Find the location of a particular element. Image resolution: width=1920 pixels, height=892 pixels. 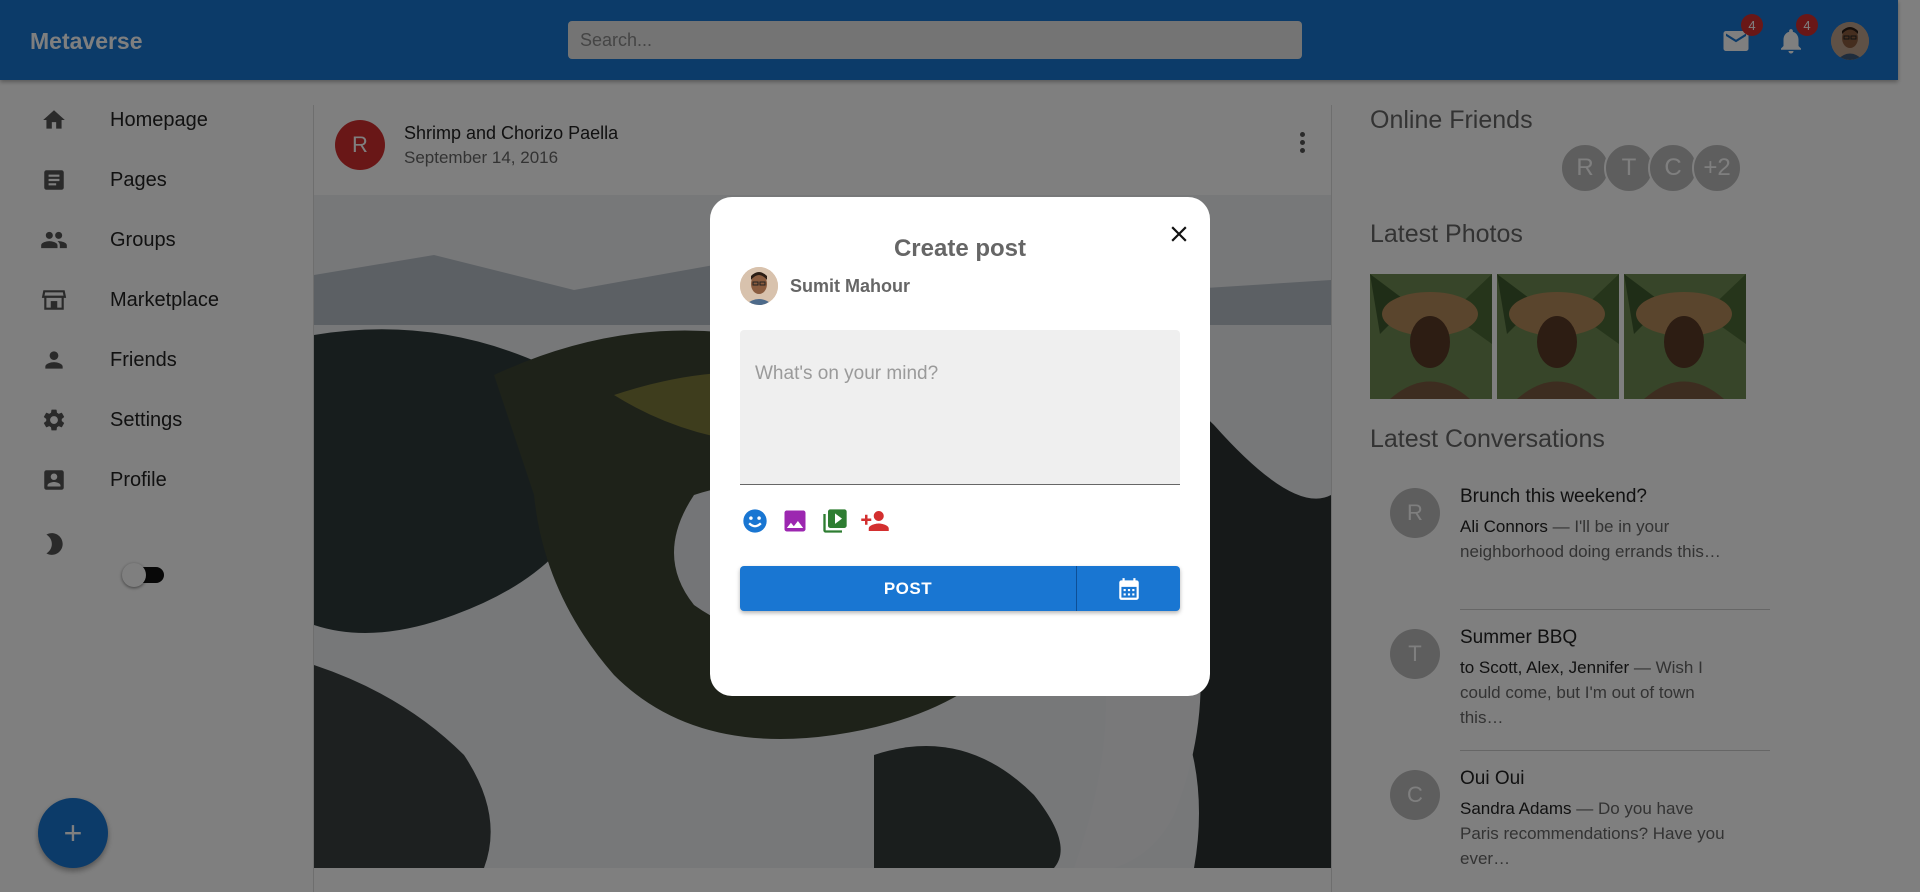

emoji-icon is located at coordinates (755, 521).